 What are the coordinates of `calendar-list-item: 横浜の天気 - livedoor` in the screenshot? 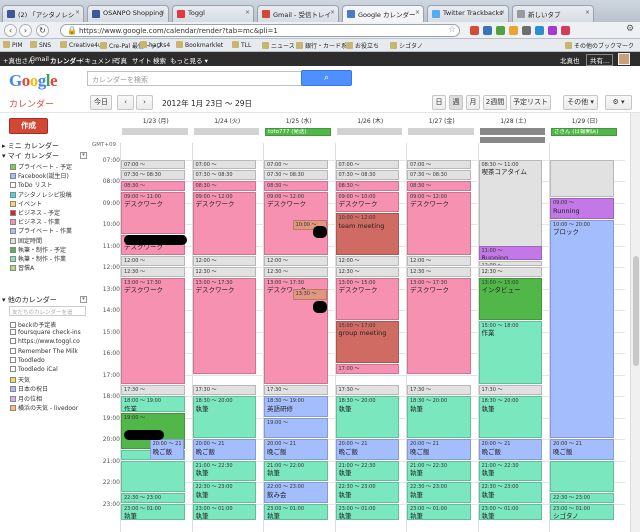 It's located at (49, 407).